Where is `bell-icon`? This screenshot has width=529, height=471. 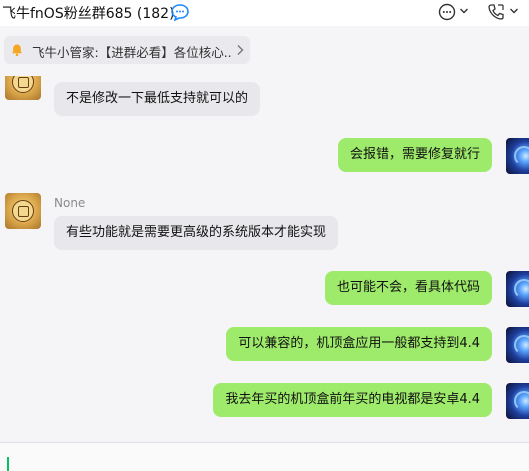
bell-icon is located at coordinates (17, 50).